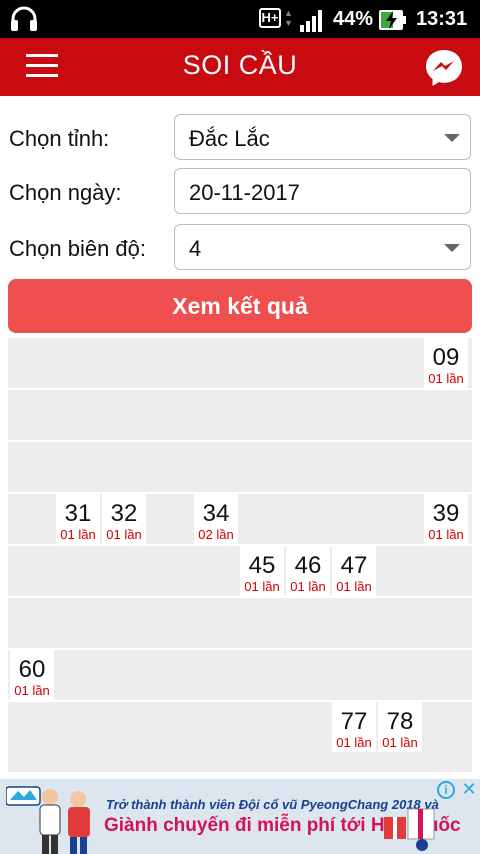 This screenshot has height=854, width=480. I want to click on number-cell: 78 01 lần, so click(400, 727).